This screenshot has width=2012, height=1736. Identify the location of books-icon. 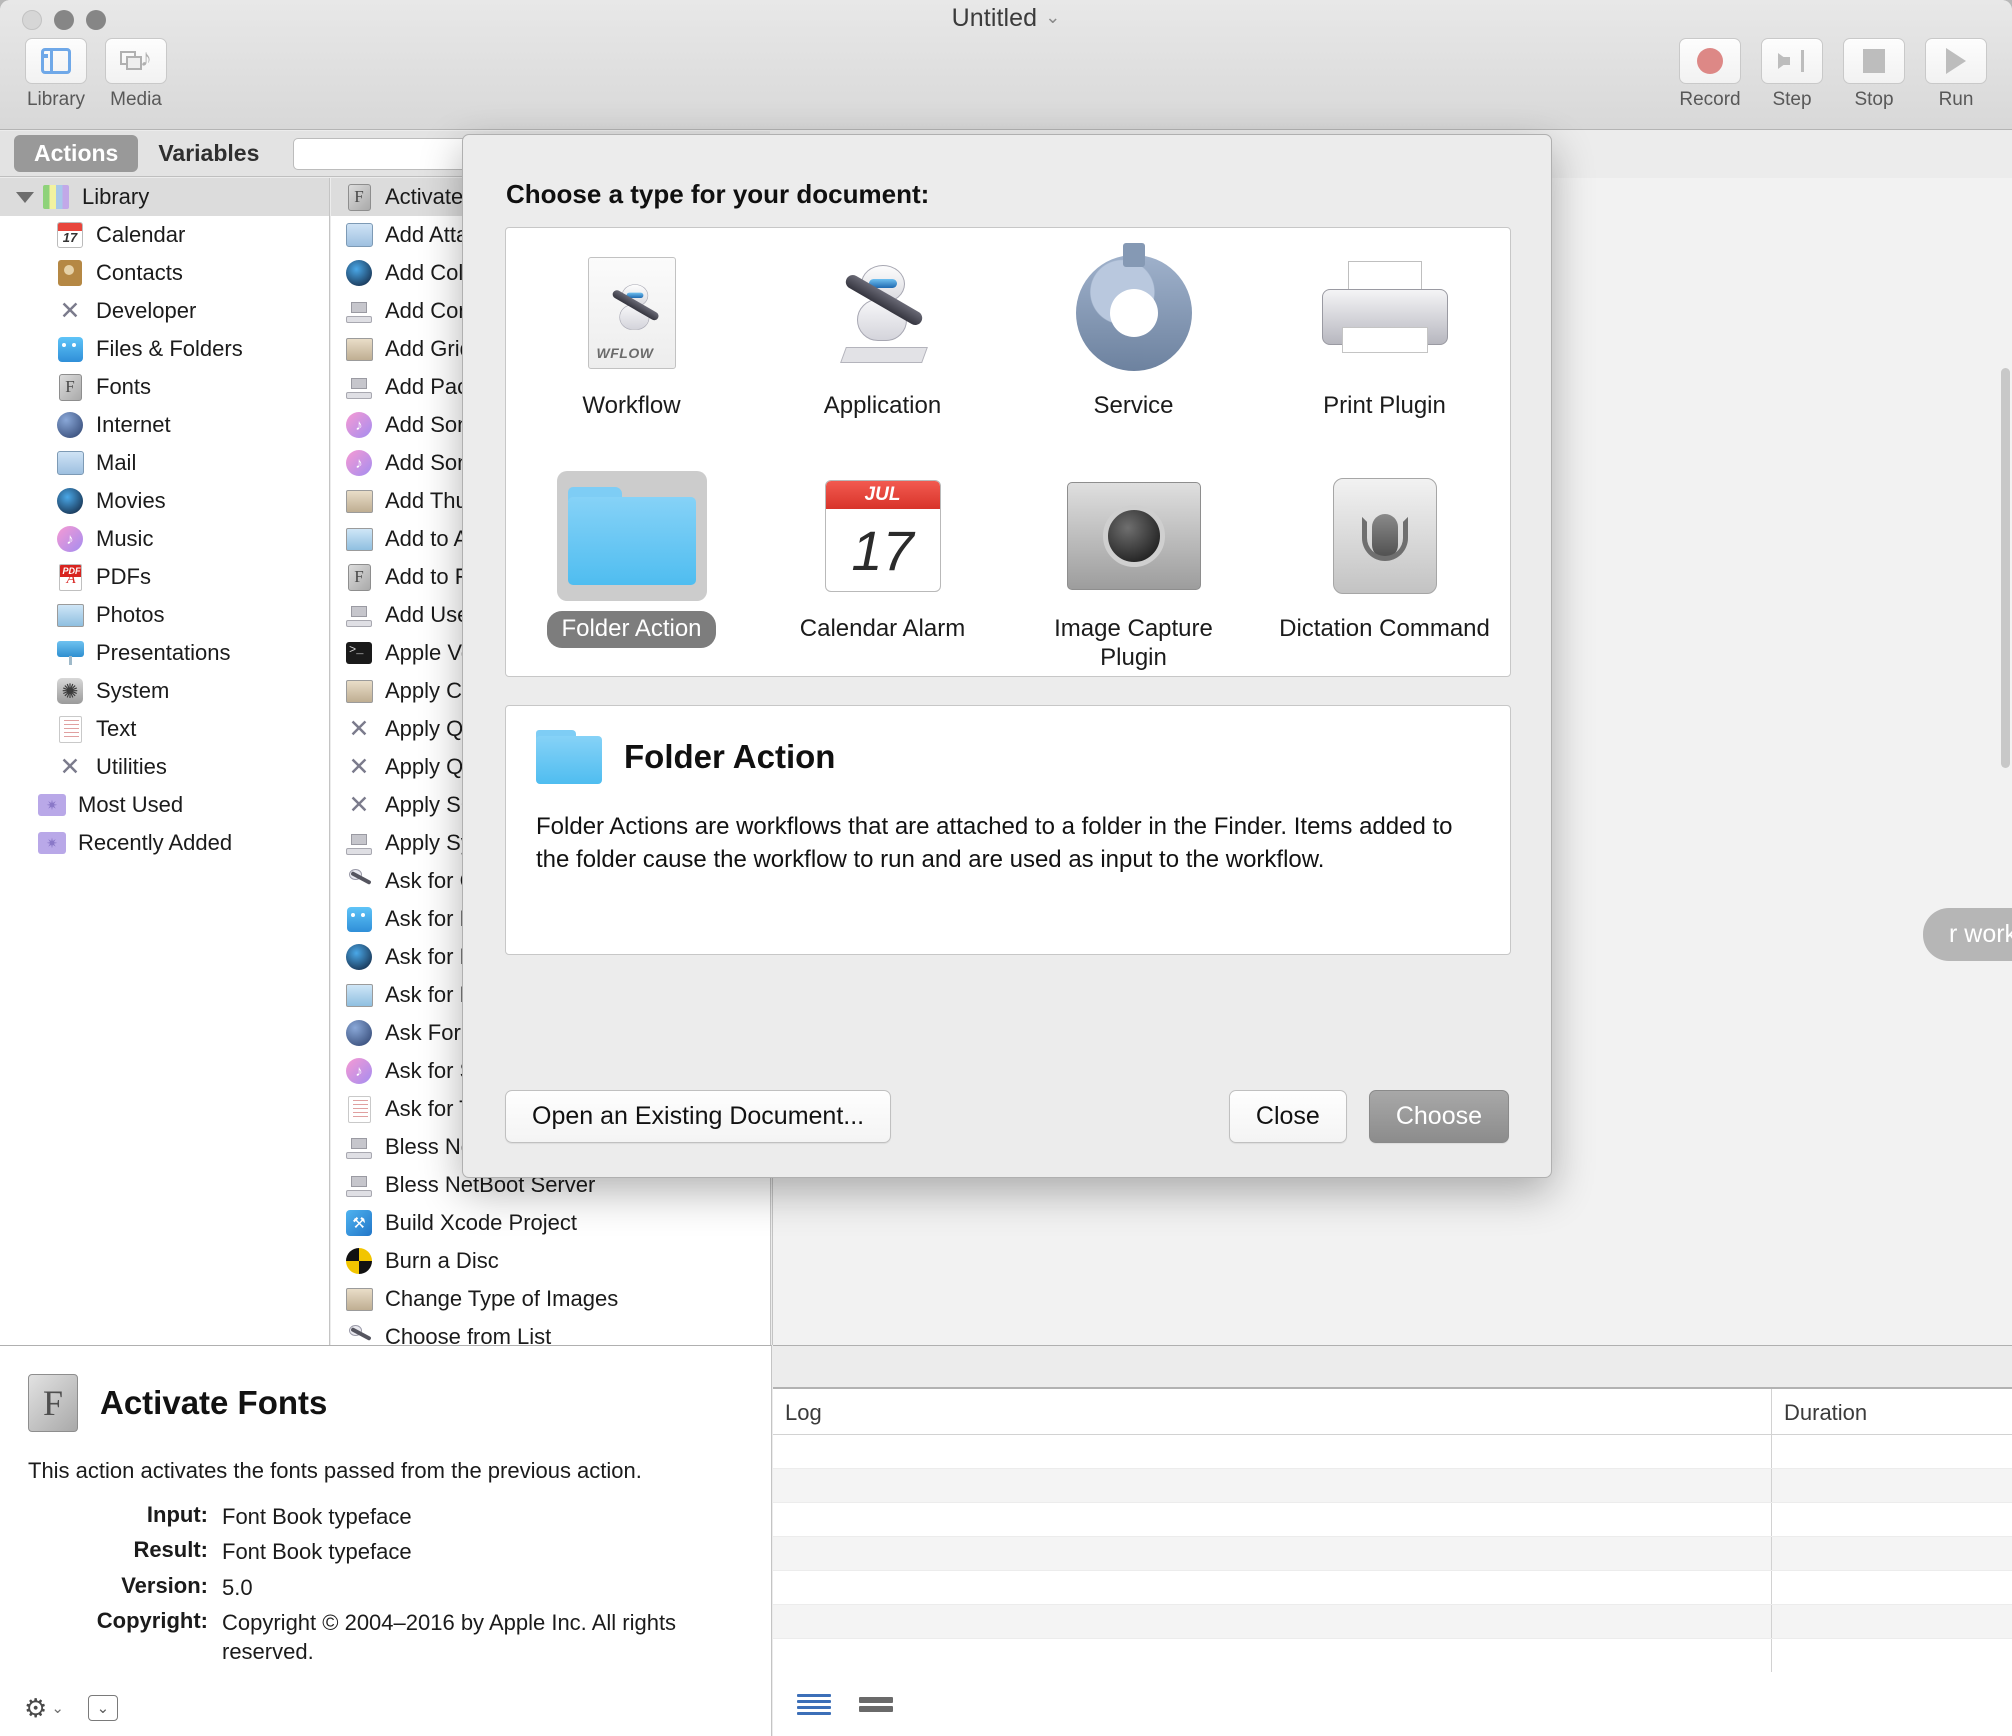
(56, 197).